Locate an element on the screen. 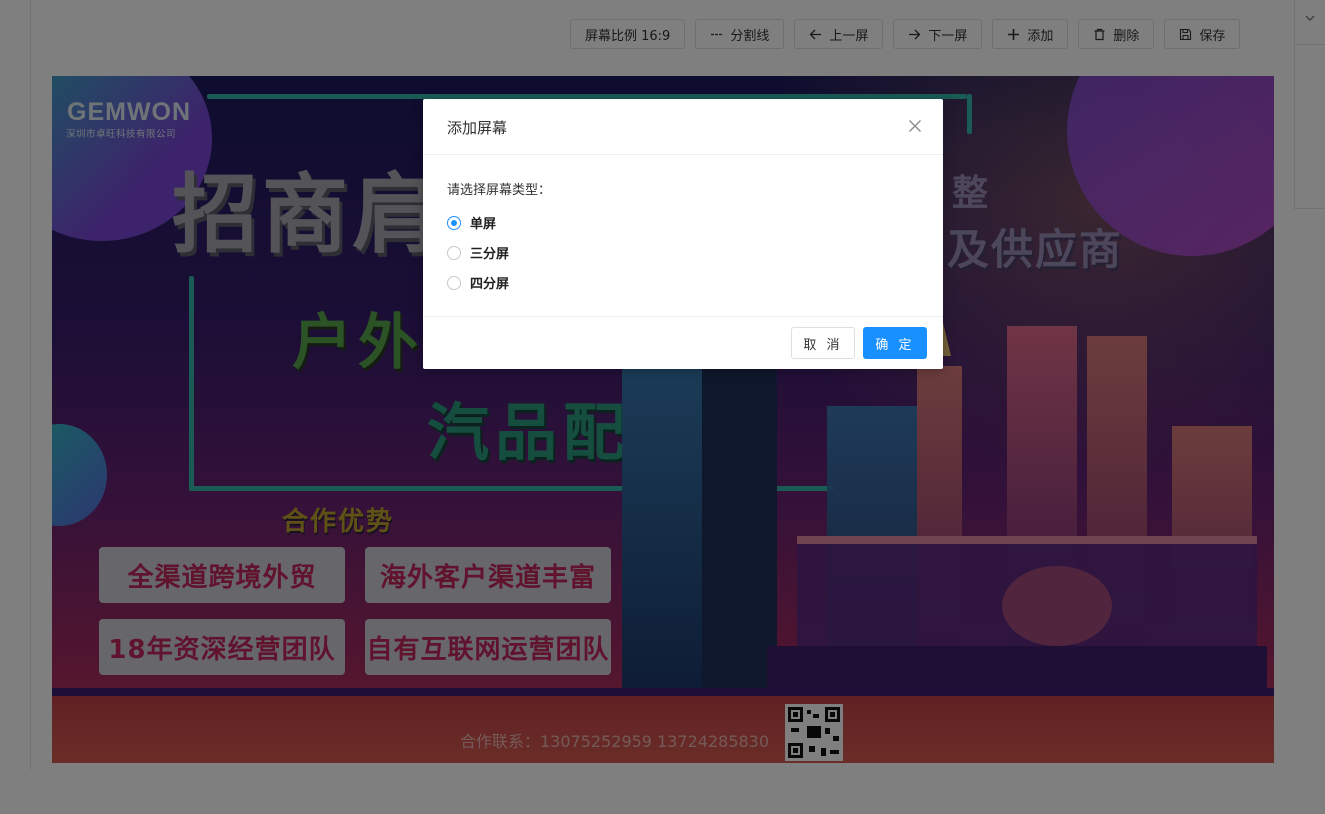 The width and height of the screenshot is (1325, 814). cancel-button: 取 消 is located at coordinates (823, 343).